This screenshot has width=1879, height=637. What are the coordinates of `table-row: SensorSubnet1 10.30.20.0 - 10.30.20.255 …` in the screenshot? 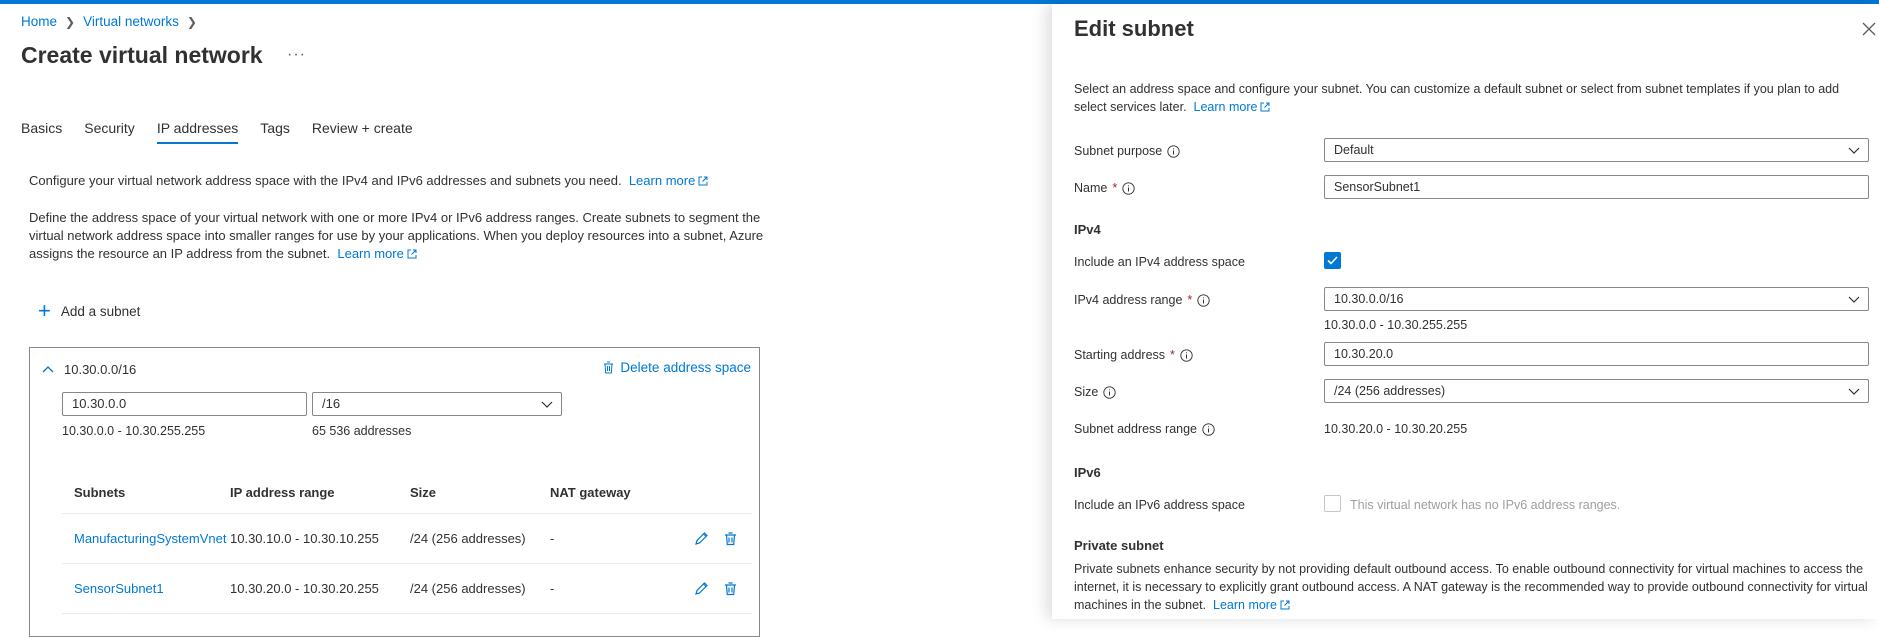 It's located at (407, 589).